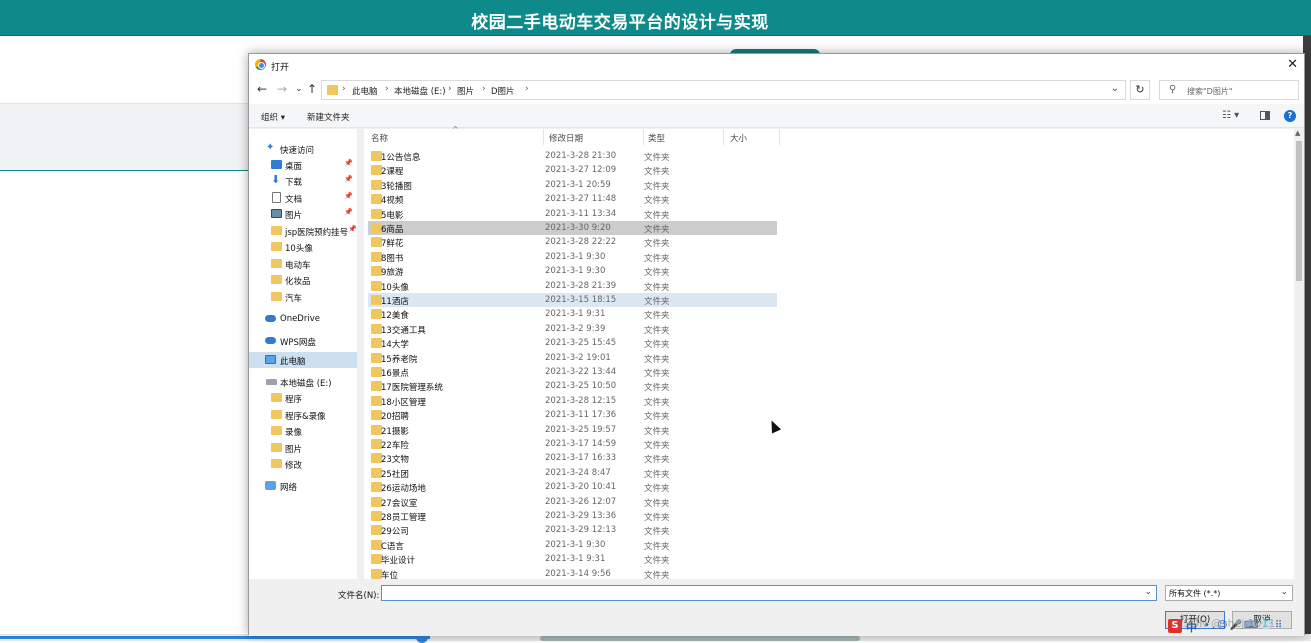 The height and width of the screenshot is (643, 1311). Describe the element at coordinates (738, 138) in the screenshot. I see `column-size-header: 大小` at that location.